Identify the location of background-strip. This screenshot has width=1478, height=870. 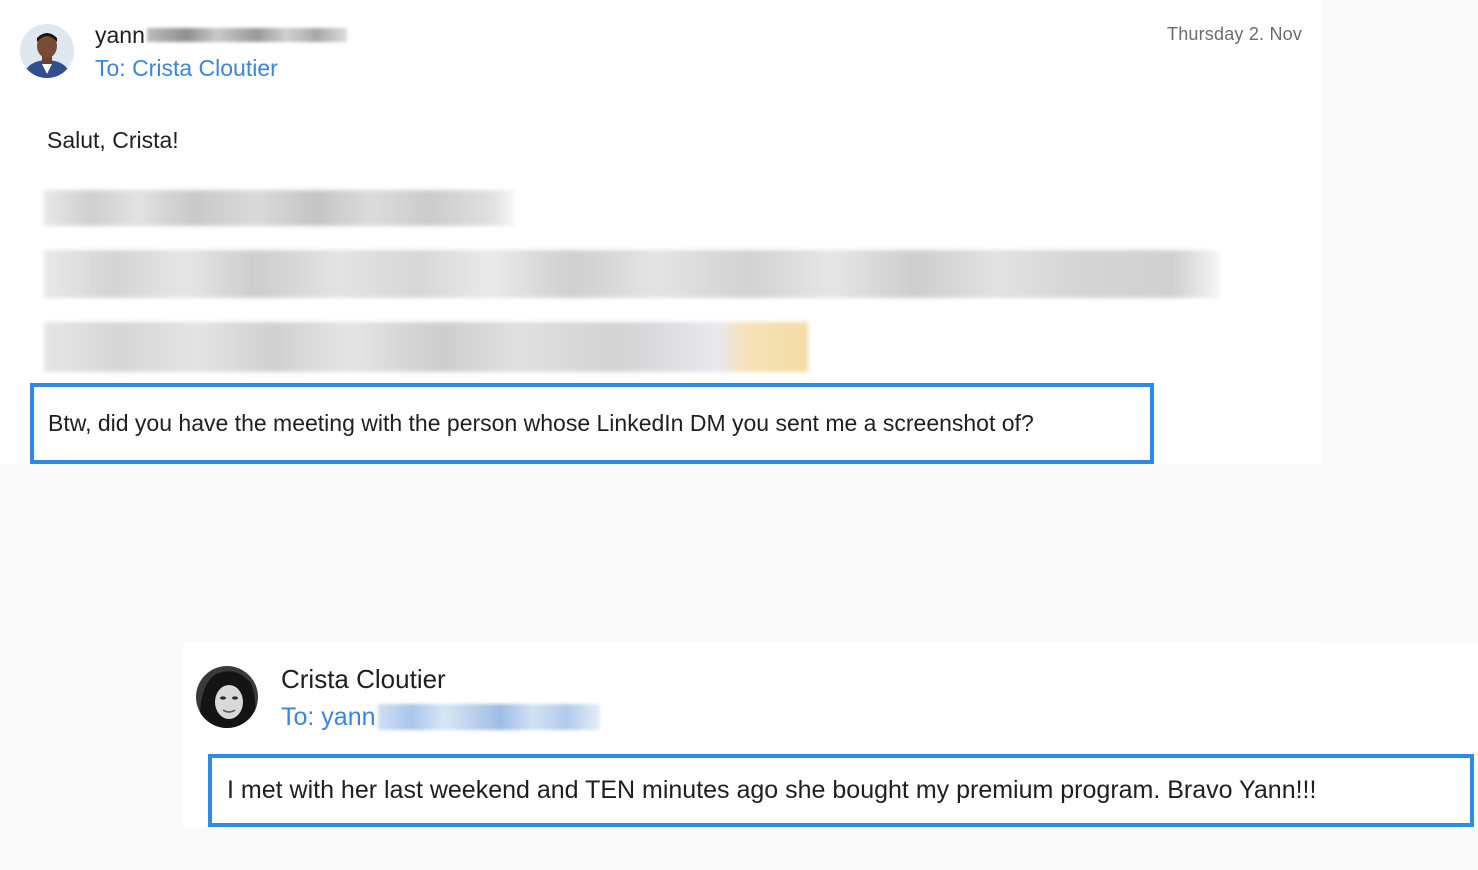
(1400, 321).